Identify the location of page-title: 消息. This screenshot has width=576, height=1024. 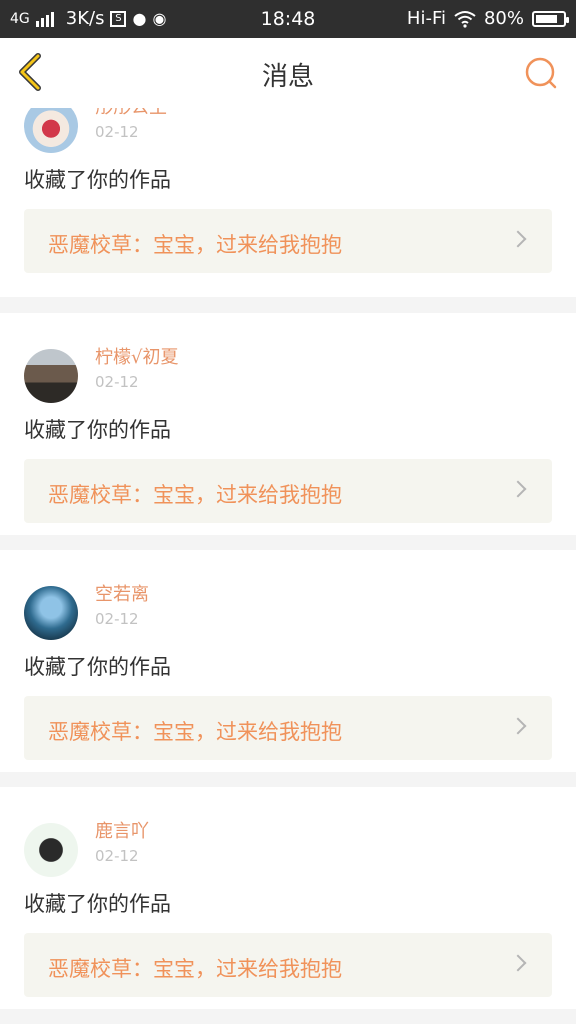
(287, 77).